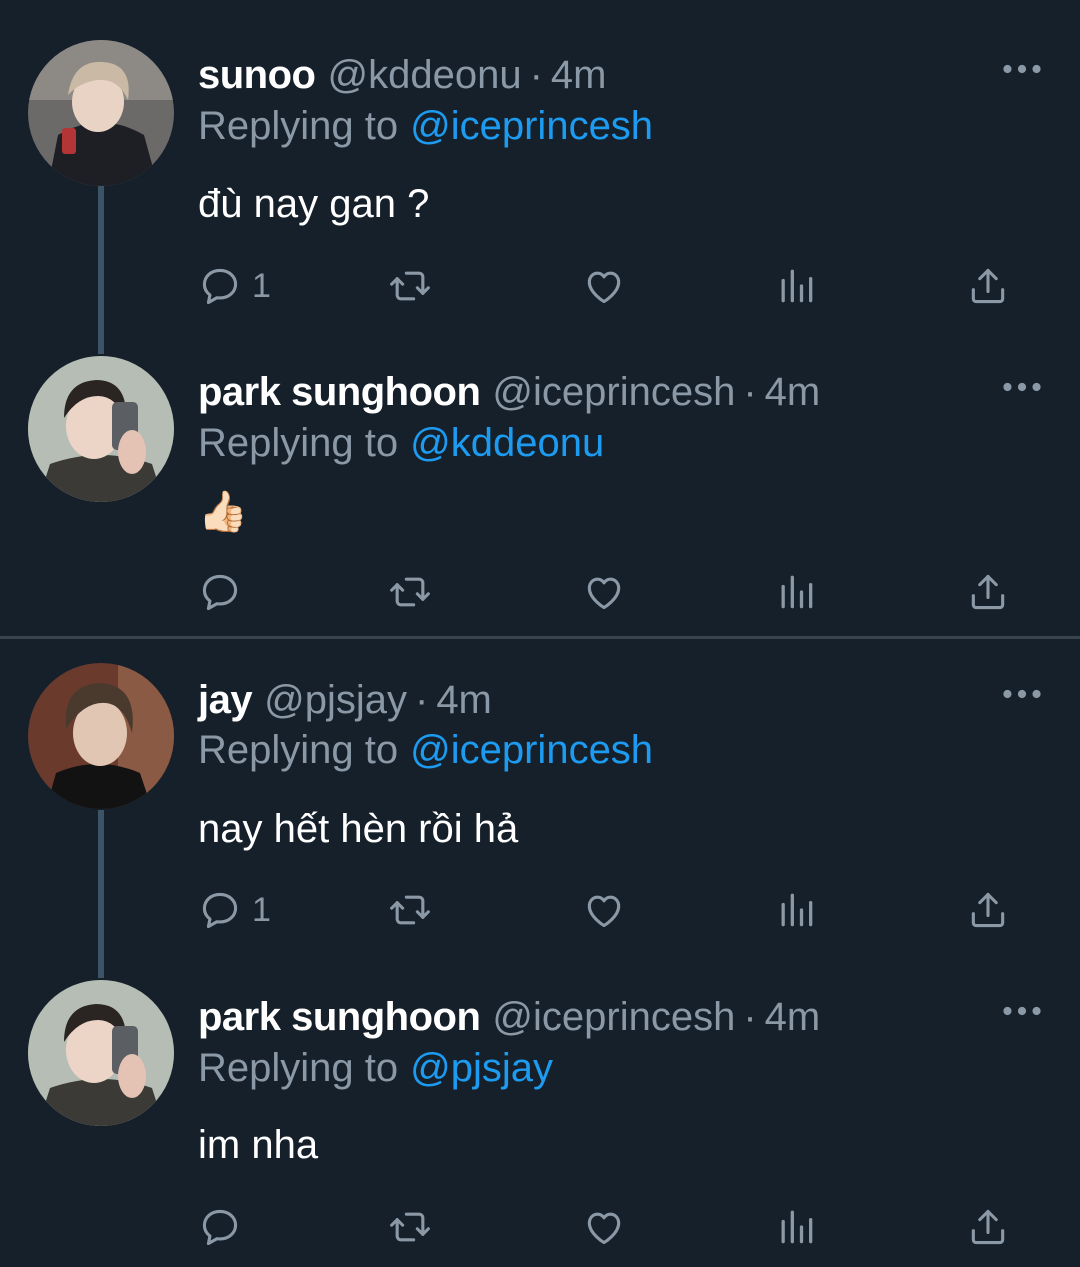 This screenshot has width=1080, height=1267. I want to click on tweet-header: sunoo @kddeonu · 4m, so click(402, 75).